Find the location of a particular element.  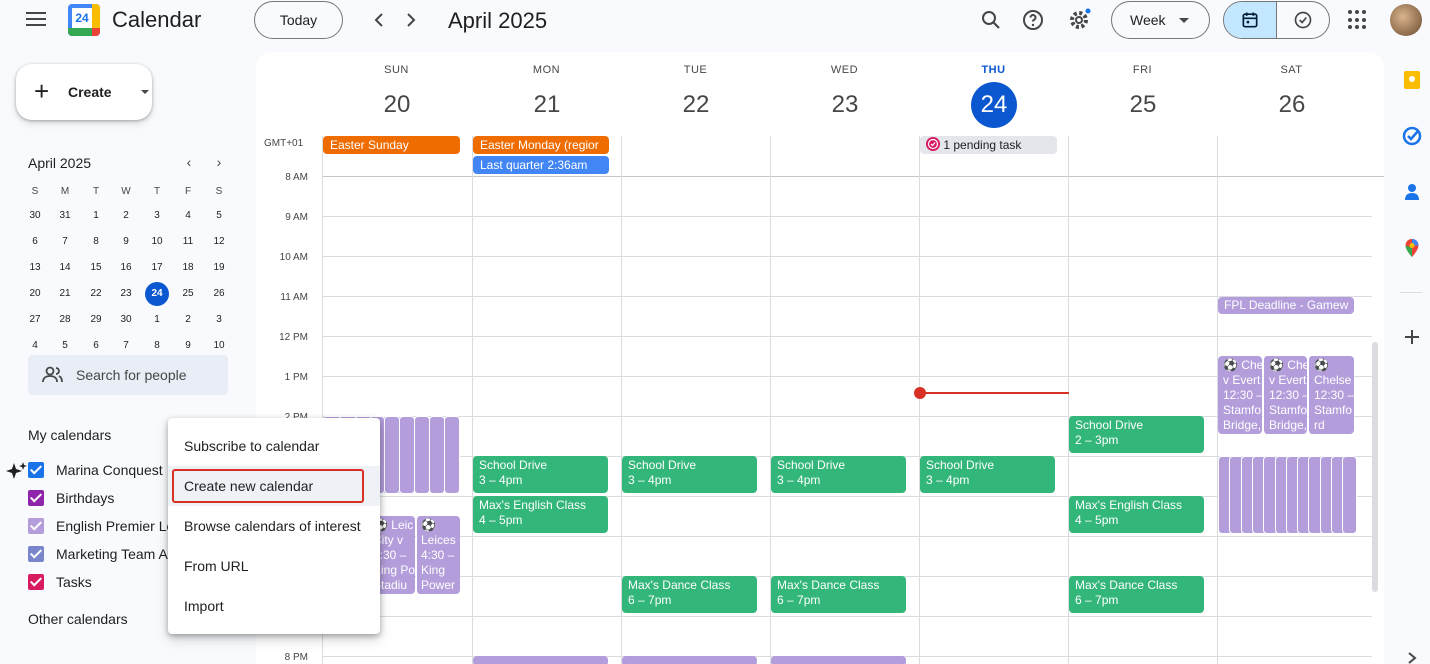

search-icon is located at coordinates (991, 20).